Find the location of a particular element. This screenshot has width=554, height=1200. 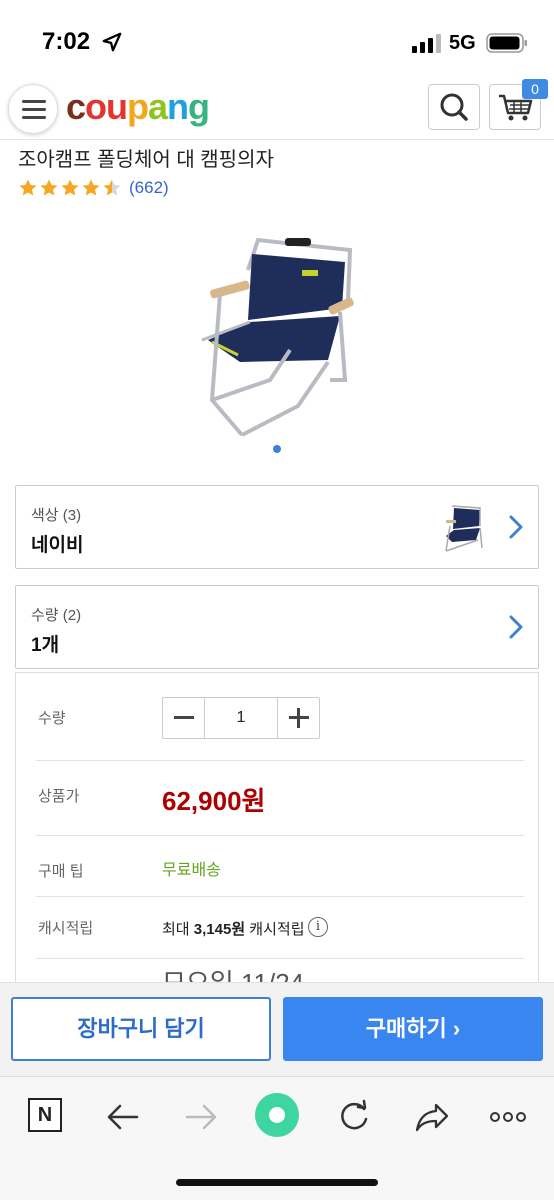

quantity-option-selector: 수량 (2) 1개 is located at coordinates (277, 627).